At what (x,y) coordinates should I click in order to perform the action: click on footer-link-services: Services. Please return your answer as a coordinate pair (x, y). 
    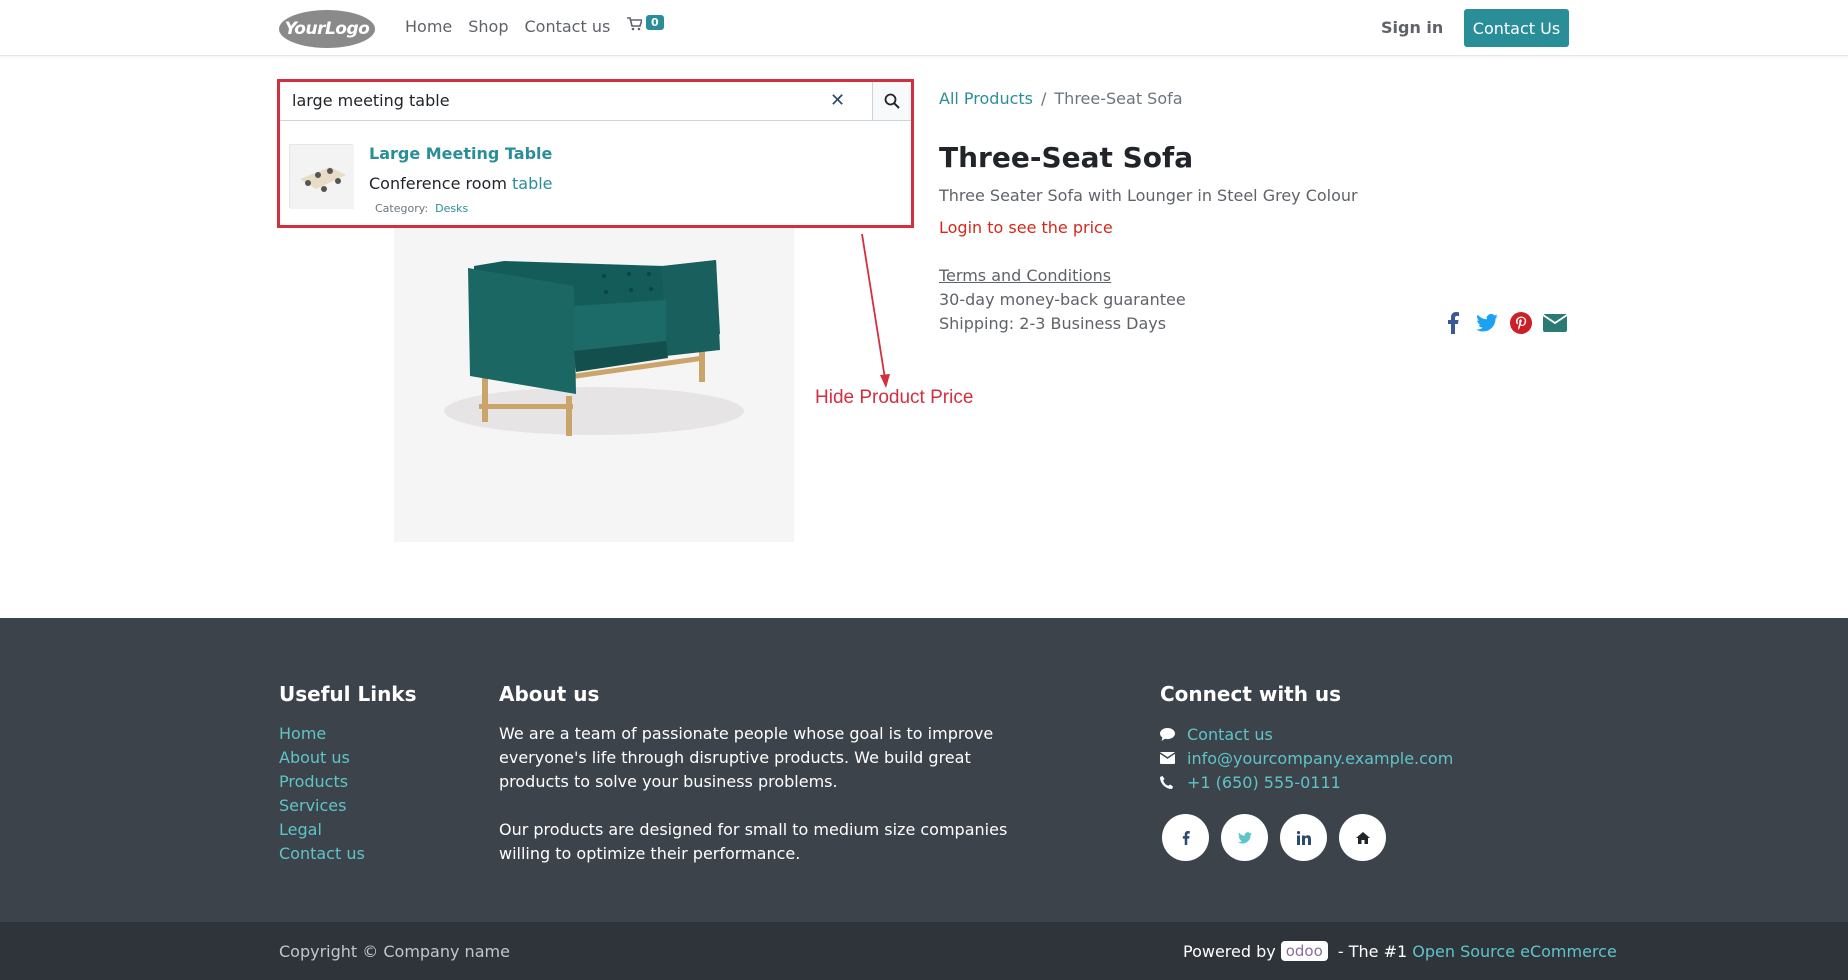
    Looking at the image, I should click on (322, 806).